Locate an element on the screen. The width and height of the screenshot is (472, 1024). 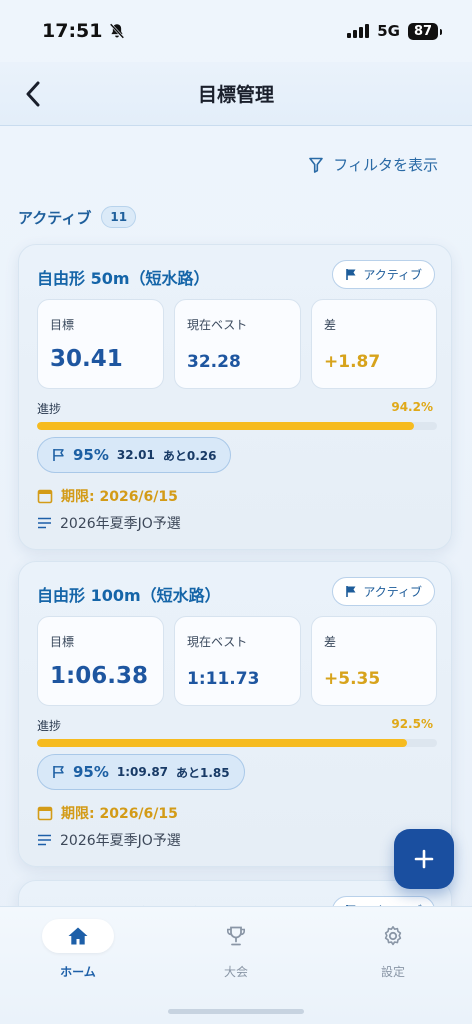
page-title: 目標管理 is located at coordinates (235, 95).